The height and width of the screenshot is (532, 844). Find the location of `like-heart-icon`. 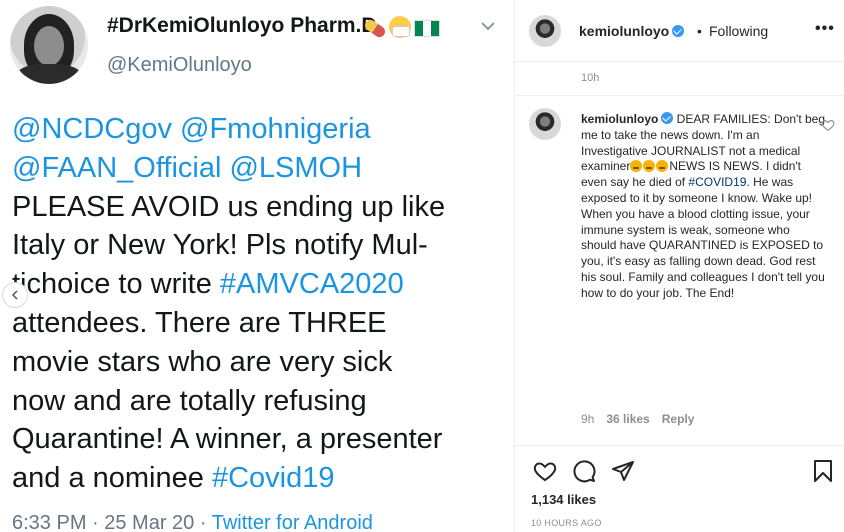

like-heart-icon is located at coordinates (545, 471).